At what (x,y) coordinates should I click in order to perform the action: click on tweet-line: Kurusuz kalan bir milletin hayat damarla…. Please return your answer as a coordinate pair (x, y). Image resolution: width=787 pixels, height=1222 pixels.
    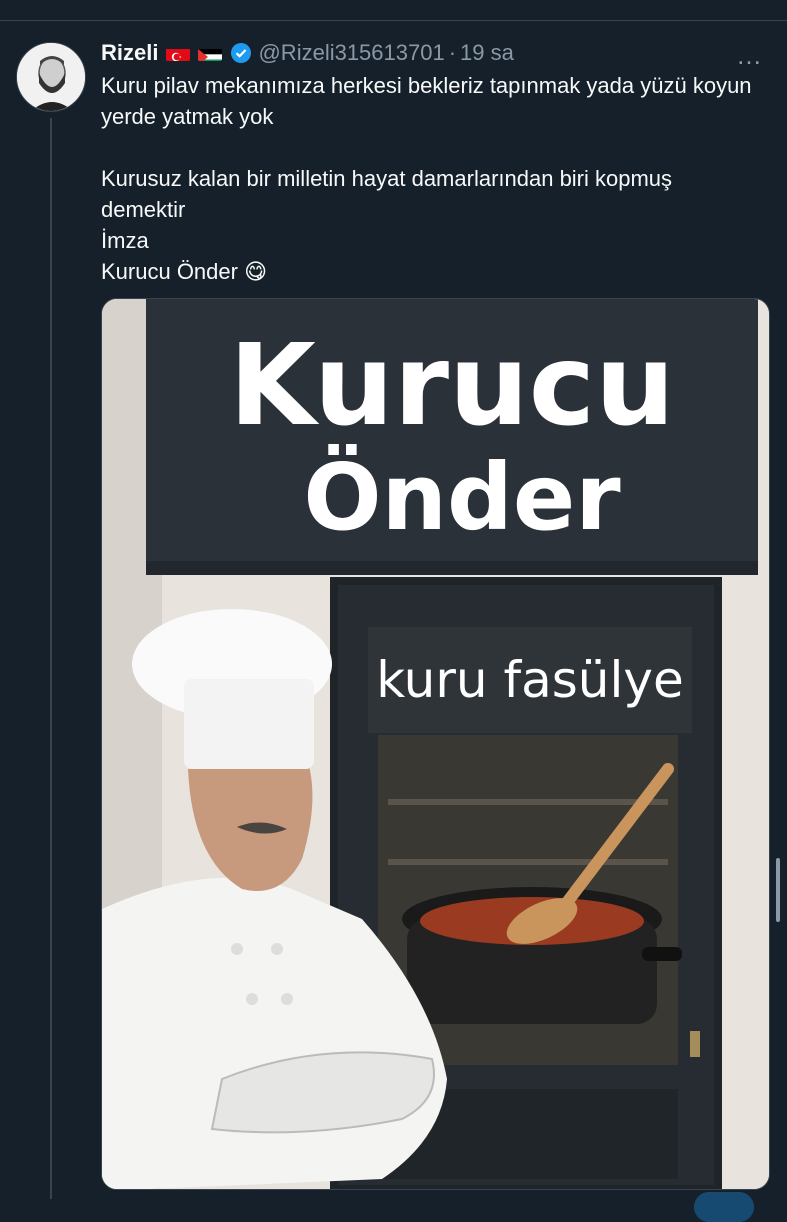
    Looking at the image, I should click on (387, 194).